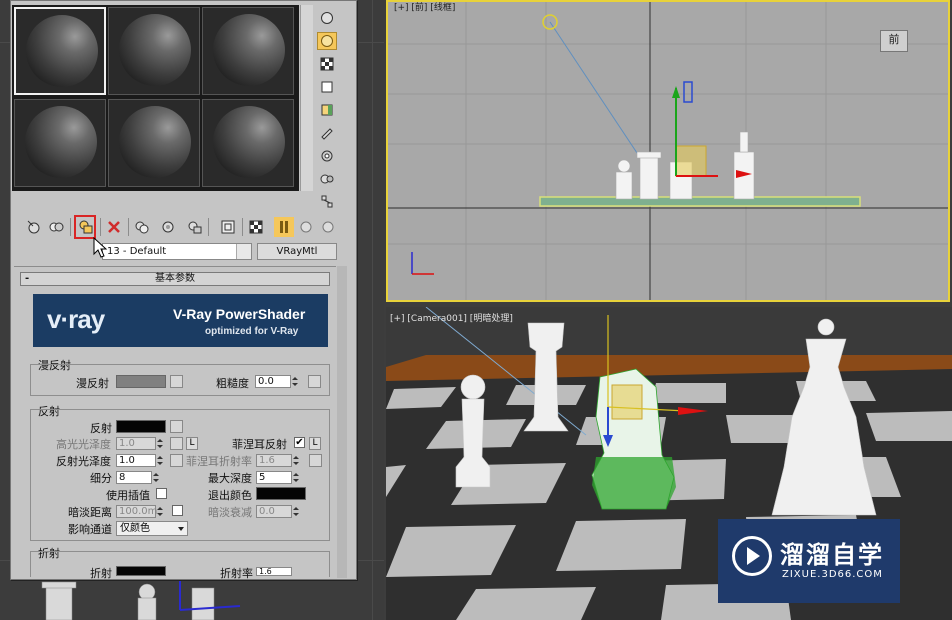  I want to click on diffuse-label: 漫反射, so click(92, 383).